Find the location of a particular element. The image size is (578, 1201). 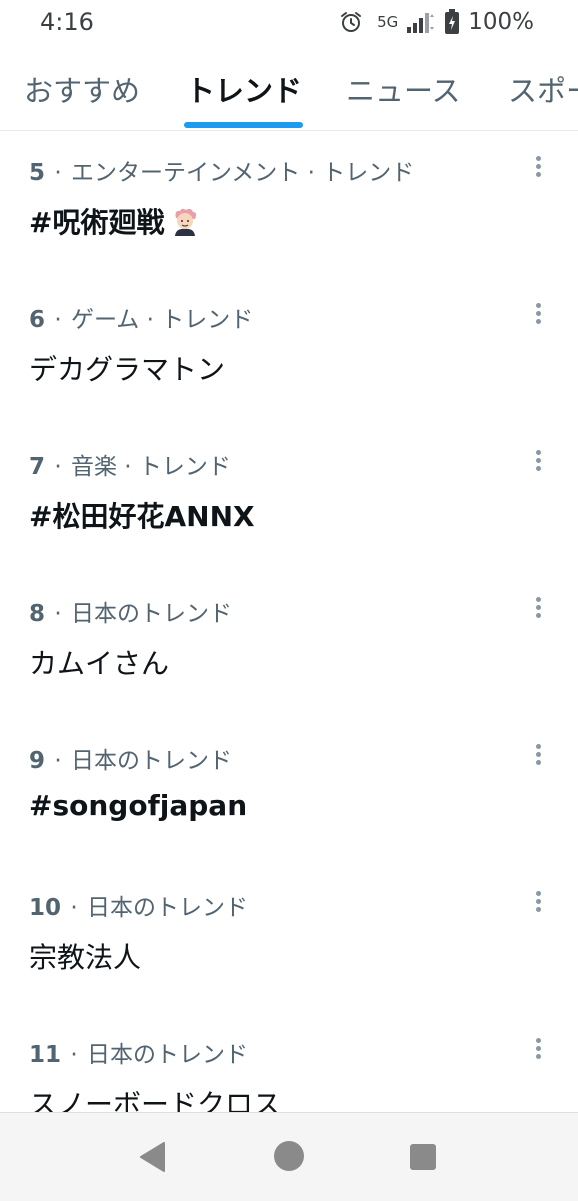

trend-meta: 11 · 日本のトレンド is located at coordinates (138, 1055).